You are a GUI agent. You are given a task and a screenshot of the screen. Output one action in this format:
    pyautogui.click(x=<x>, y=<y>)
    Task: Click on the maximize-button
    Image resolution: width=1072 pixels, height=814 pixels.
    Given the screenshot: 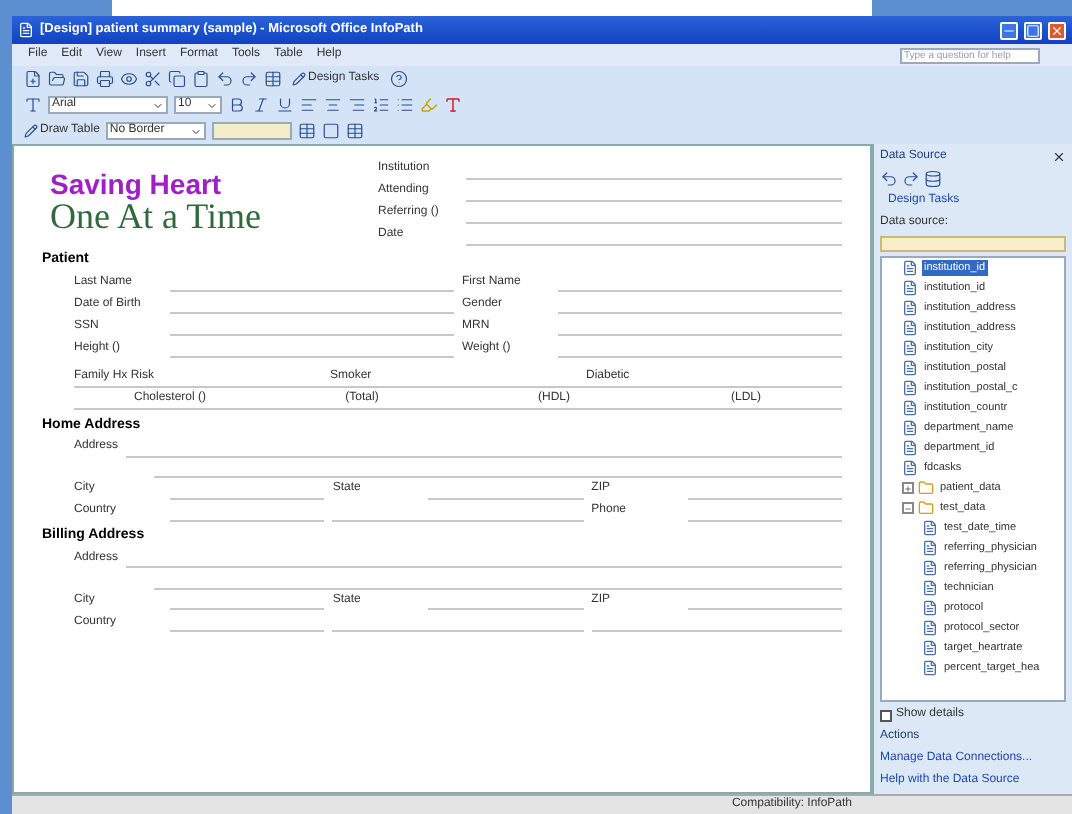 What is the action you would take?
    pyautogui.click(x=1033, y=30)
    